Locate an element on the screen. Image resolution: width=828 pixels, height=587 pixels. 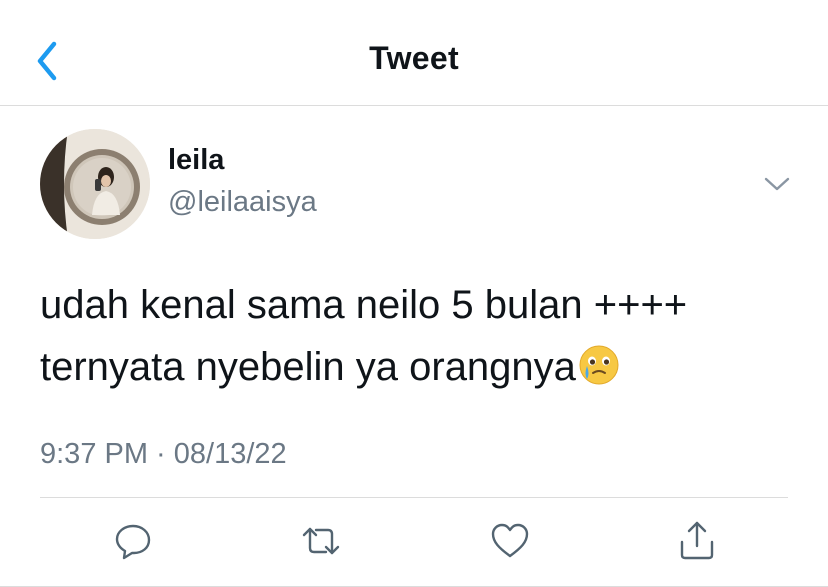
tweet-timestamp: 9:37 PM · 08/13/22 is located at coordinates (163, 454).